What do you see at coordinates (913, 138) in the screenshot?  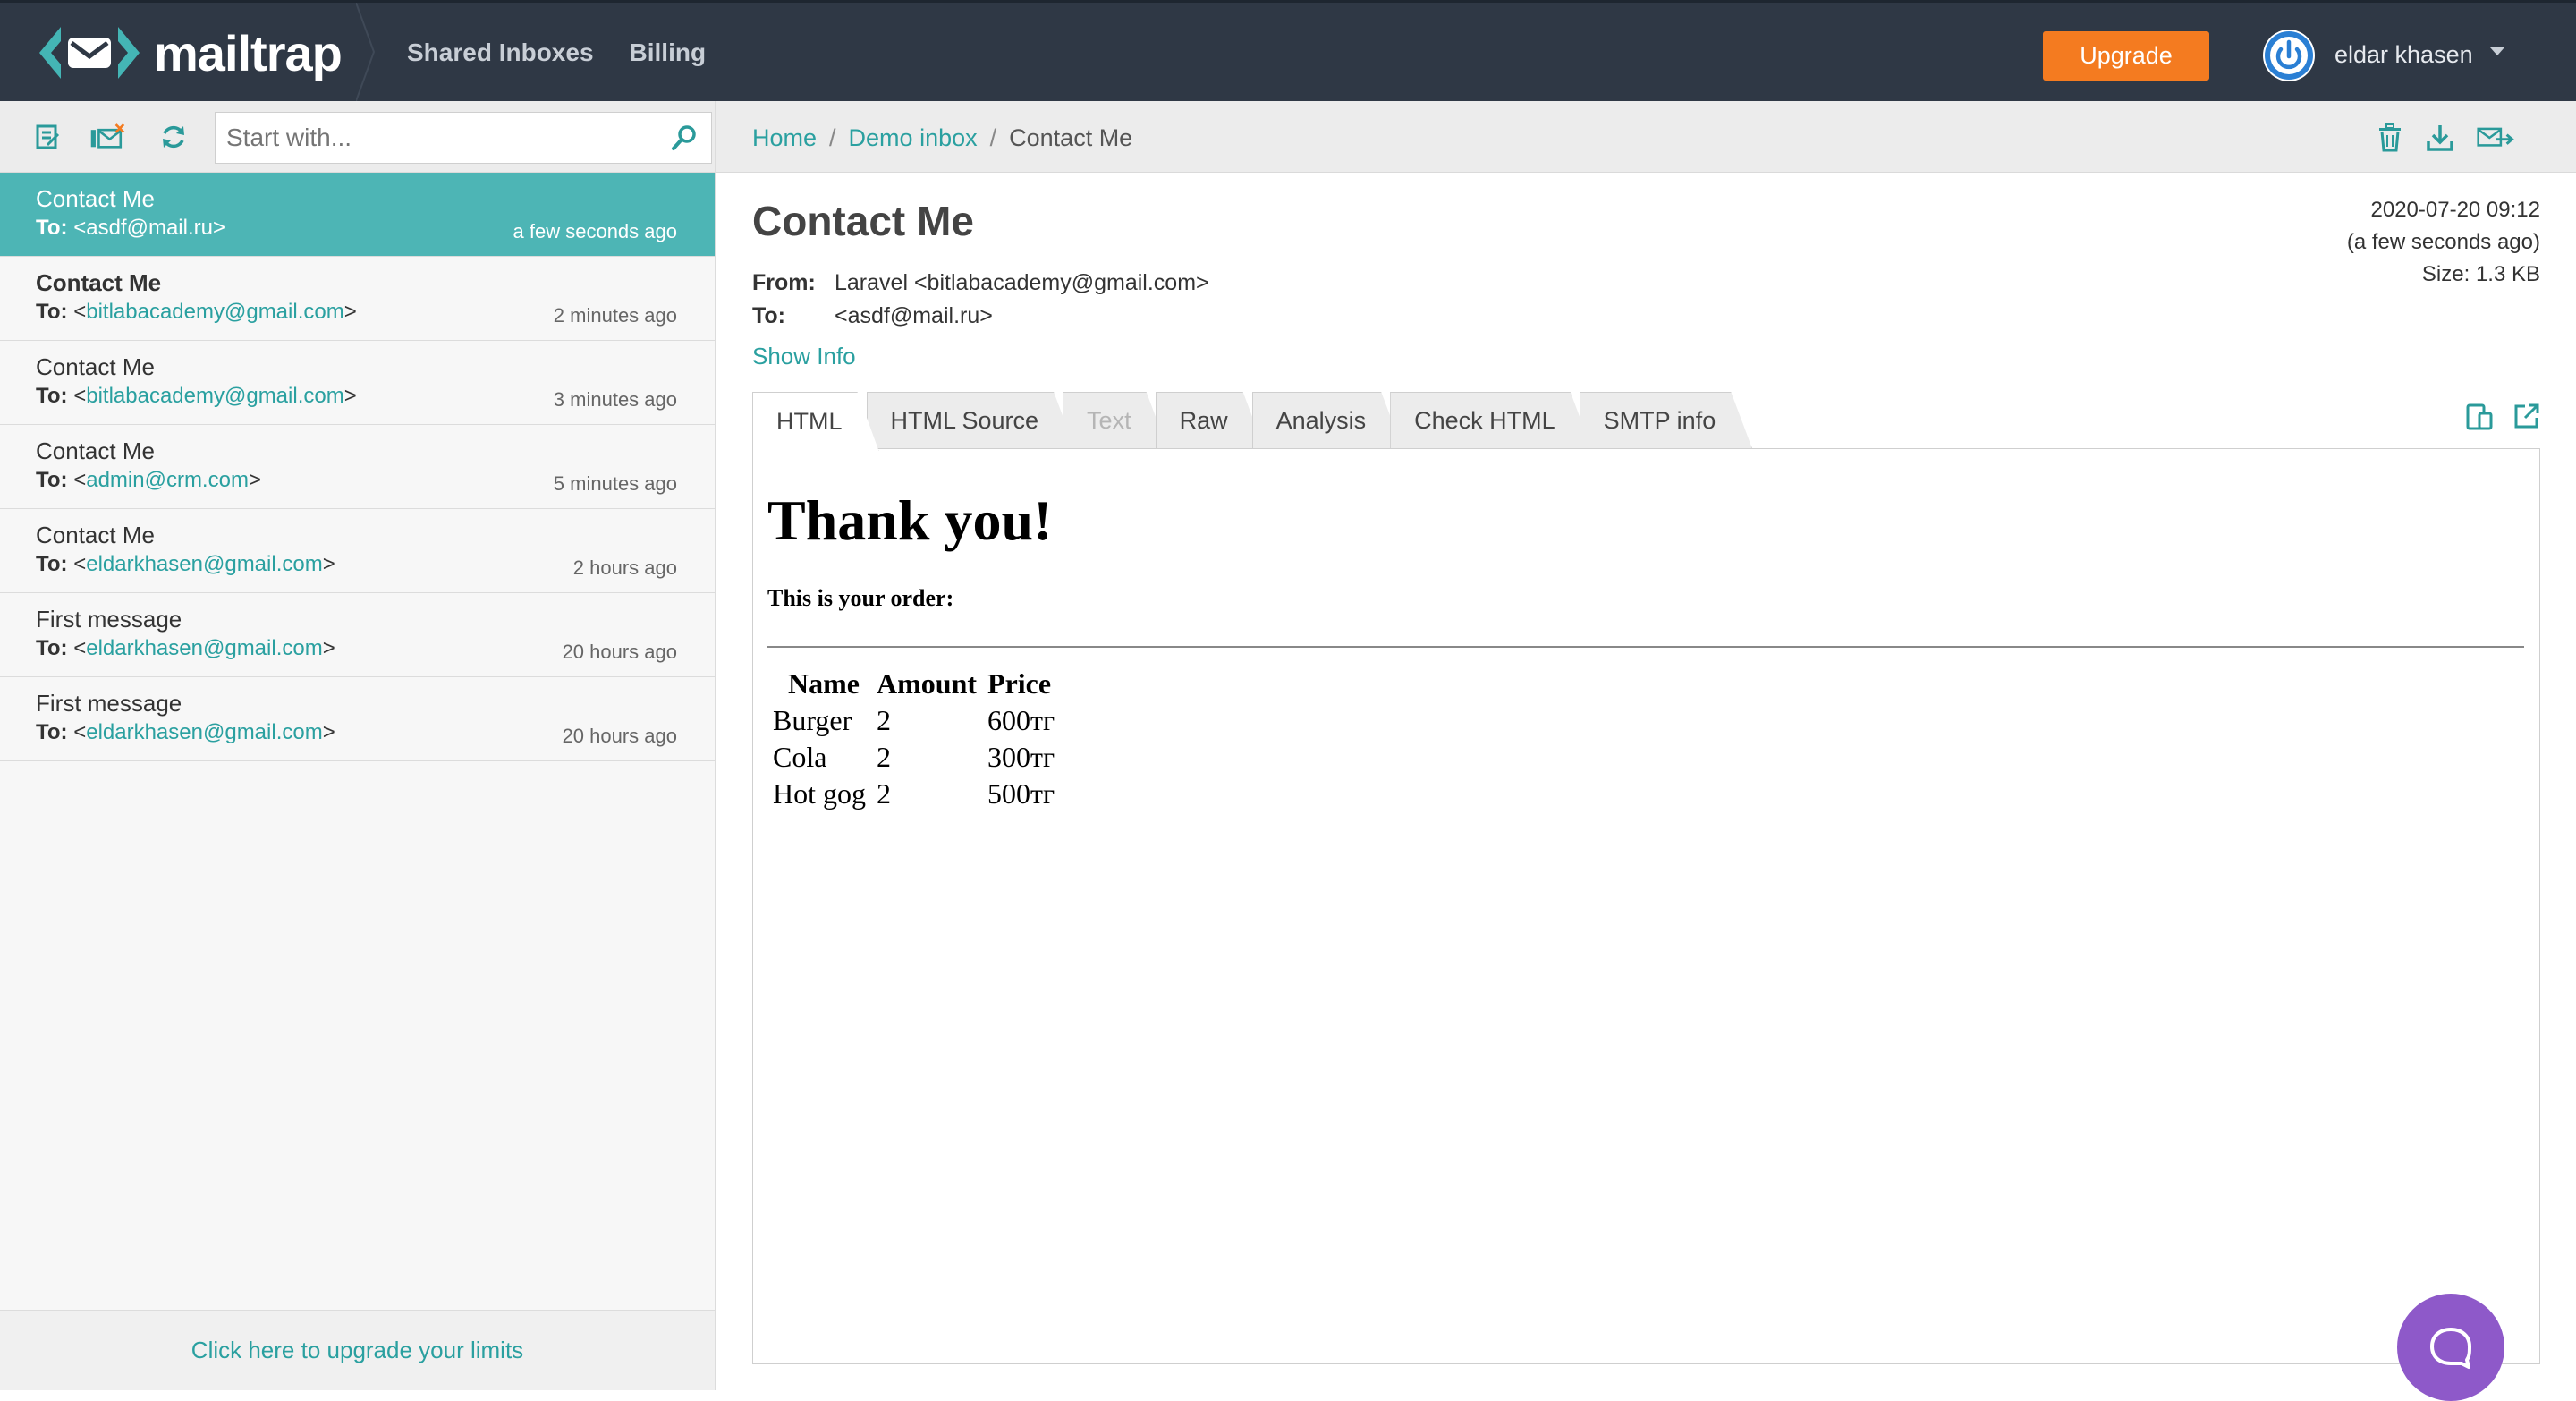 I see `breadcrumb-inbox: Demo inbox` at bounding box center [913, 138].